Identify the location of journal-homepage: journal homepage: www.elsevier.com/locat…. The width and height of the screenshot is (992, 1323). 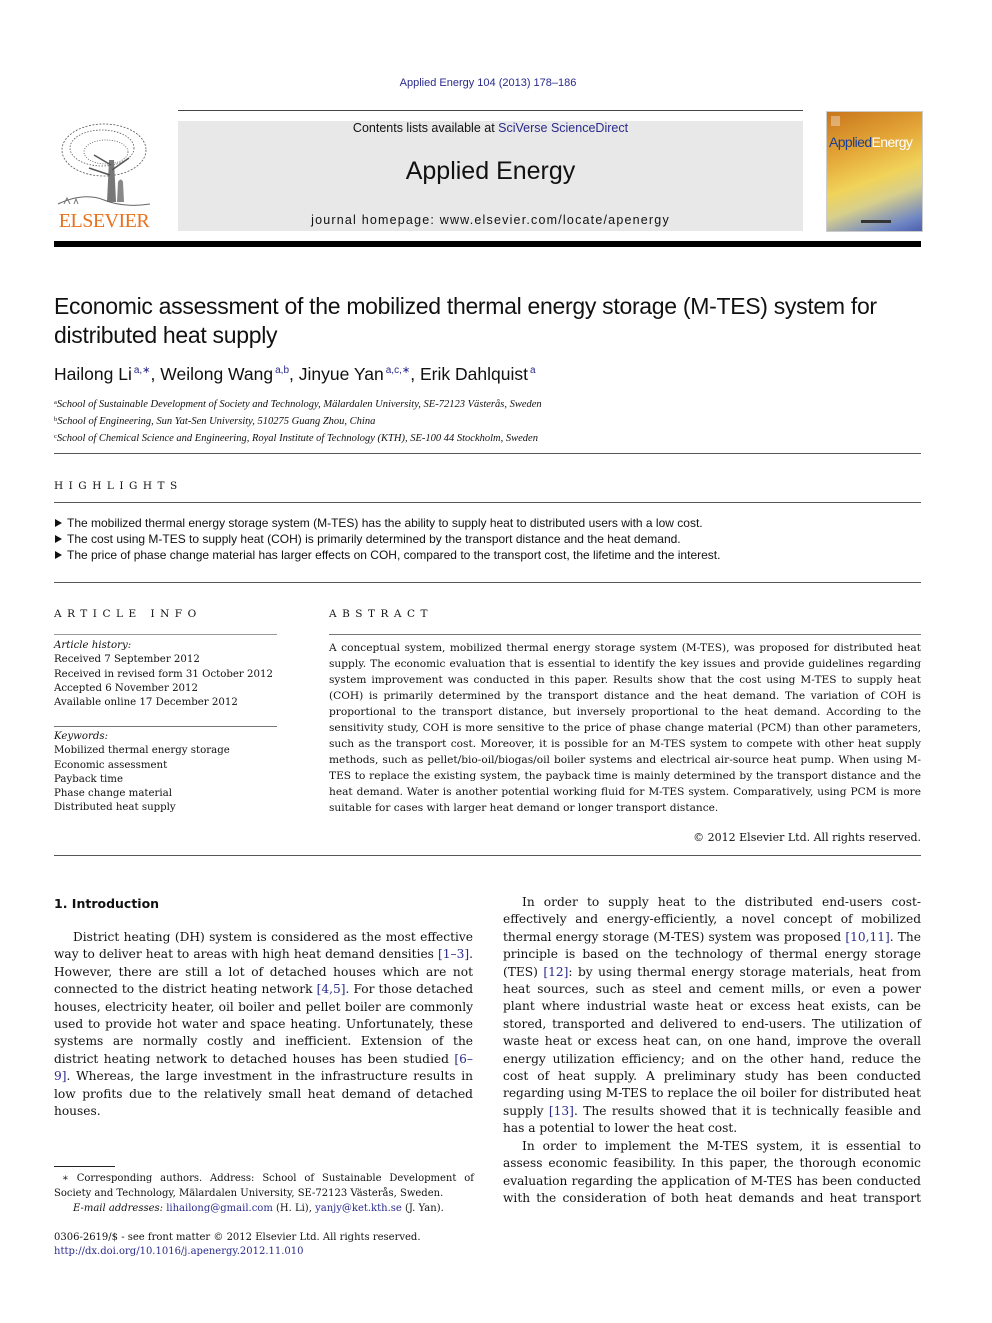
(490, 220).